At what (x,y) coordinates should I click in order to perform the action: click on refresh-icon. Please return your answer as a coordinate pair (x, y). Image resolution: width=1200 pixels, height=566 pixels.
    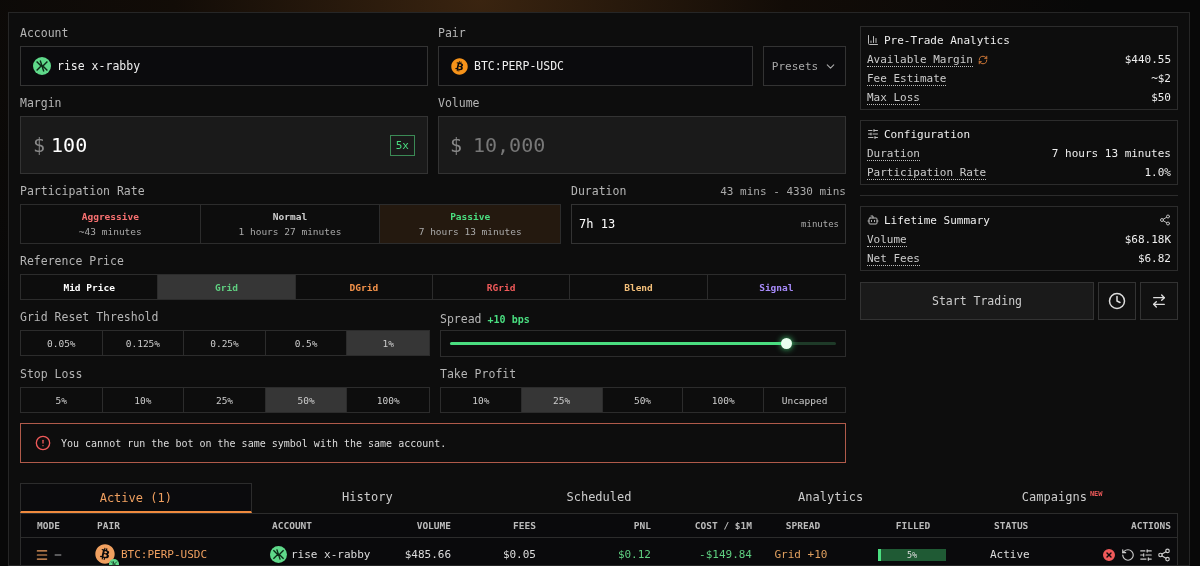
    Looking at the image, I should click on (982, 59).